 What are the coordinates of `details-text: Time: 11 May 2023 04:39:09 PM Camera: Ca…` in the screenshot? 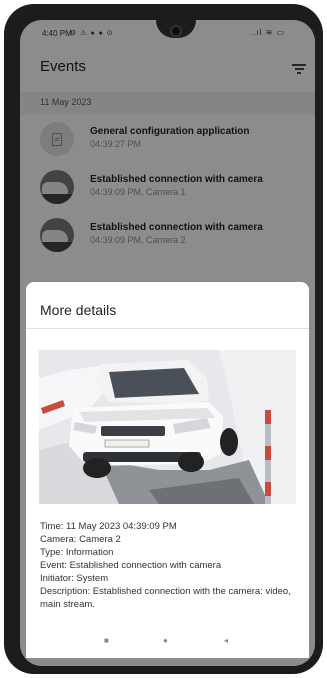 It's located at (171, 565).